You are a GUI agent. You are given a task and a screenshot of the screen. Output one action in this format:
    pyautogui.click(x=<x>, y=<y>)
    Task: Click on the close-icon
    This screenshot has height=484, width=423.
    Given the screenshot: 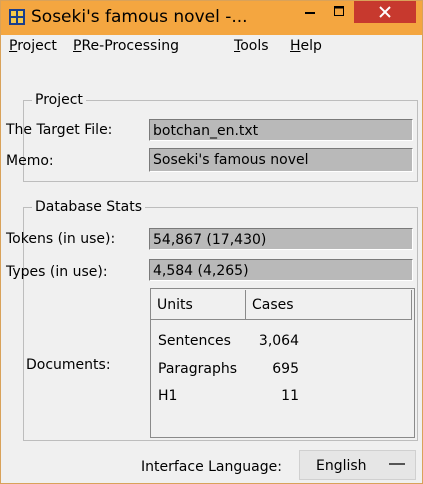 What is the action you would take?
    pyautogui.click(x=385, y=12)
    